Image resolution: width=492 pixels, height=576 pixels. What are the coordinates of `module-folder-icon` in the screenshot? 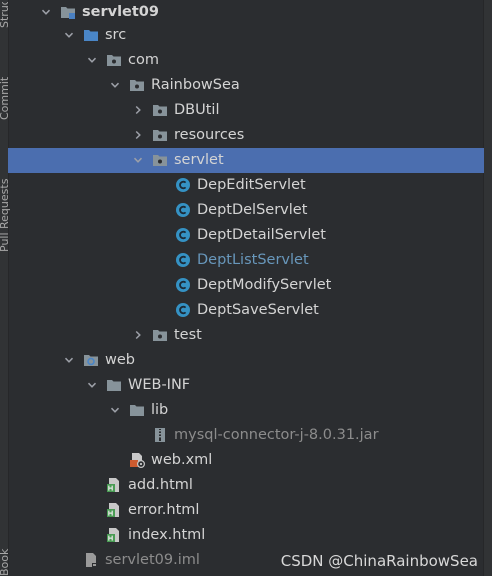 It's located at (68, 12).